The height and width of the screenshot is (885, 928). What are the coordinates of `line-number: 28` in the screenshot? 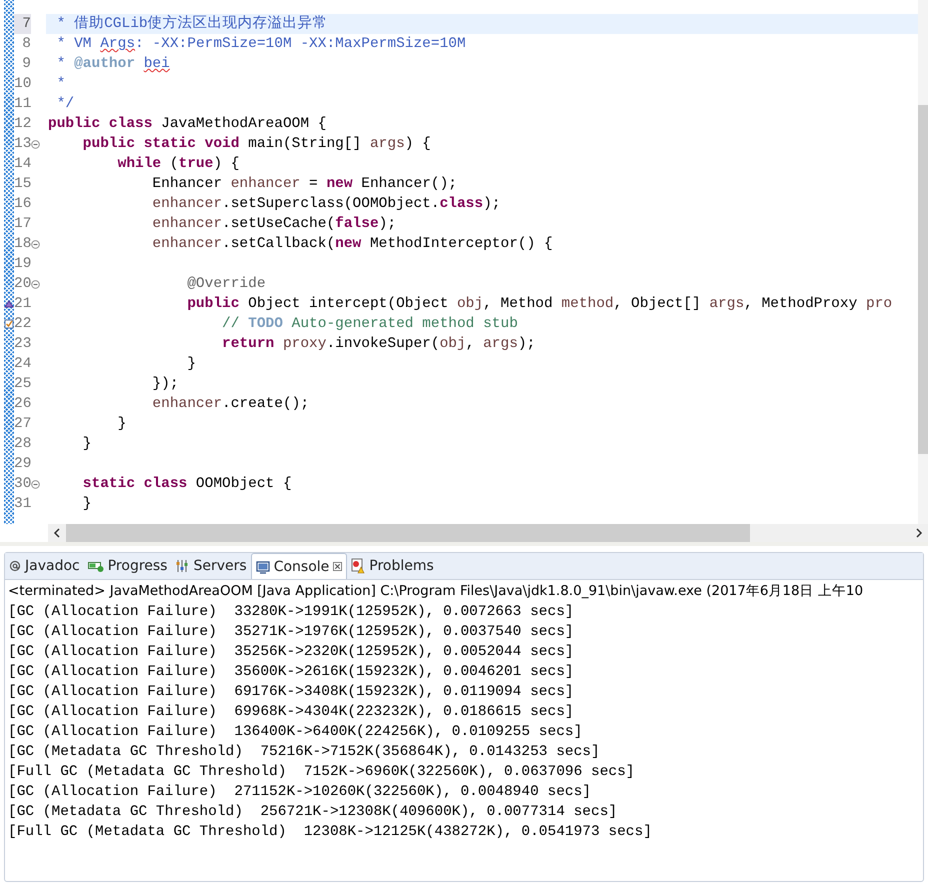 It's located at (22, 444).